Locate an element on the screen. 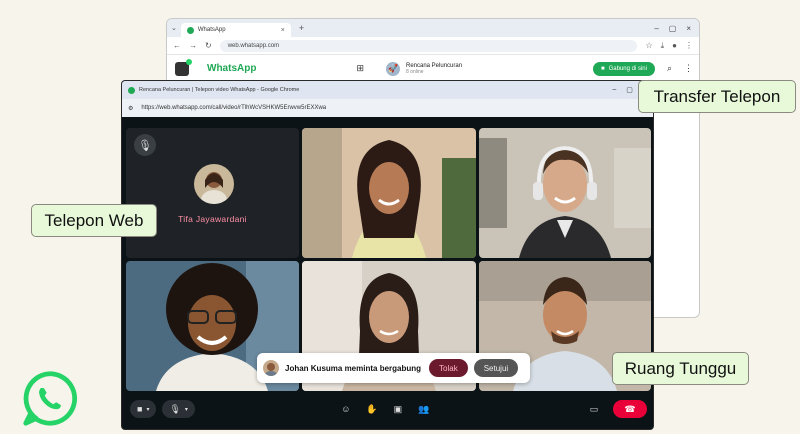 The width and height of the screenshot is (800, 434). center-controls: ☺ ✋ ▣ 👥 is located at coordinates (385, 409).